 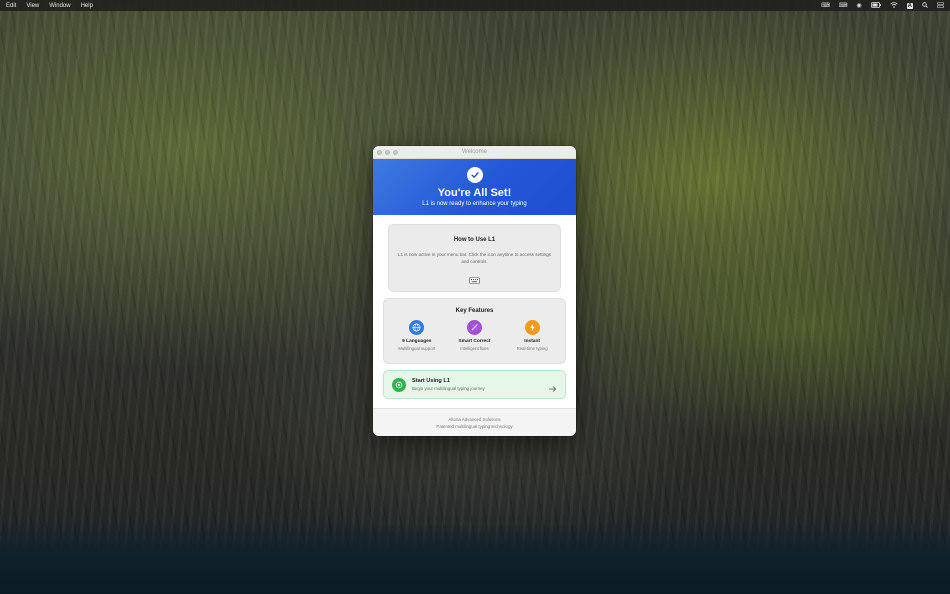 I want to click on window-controls, so click(x=387, y=152).